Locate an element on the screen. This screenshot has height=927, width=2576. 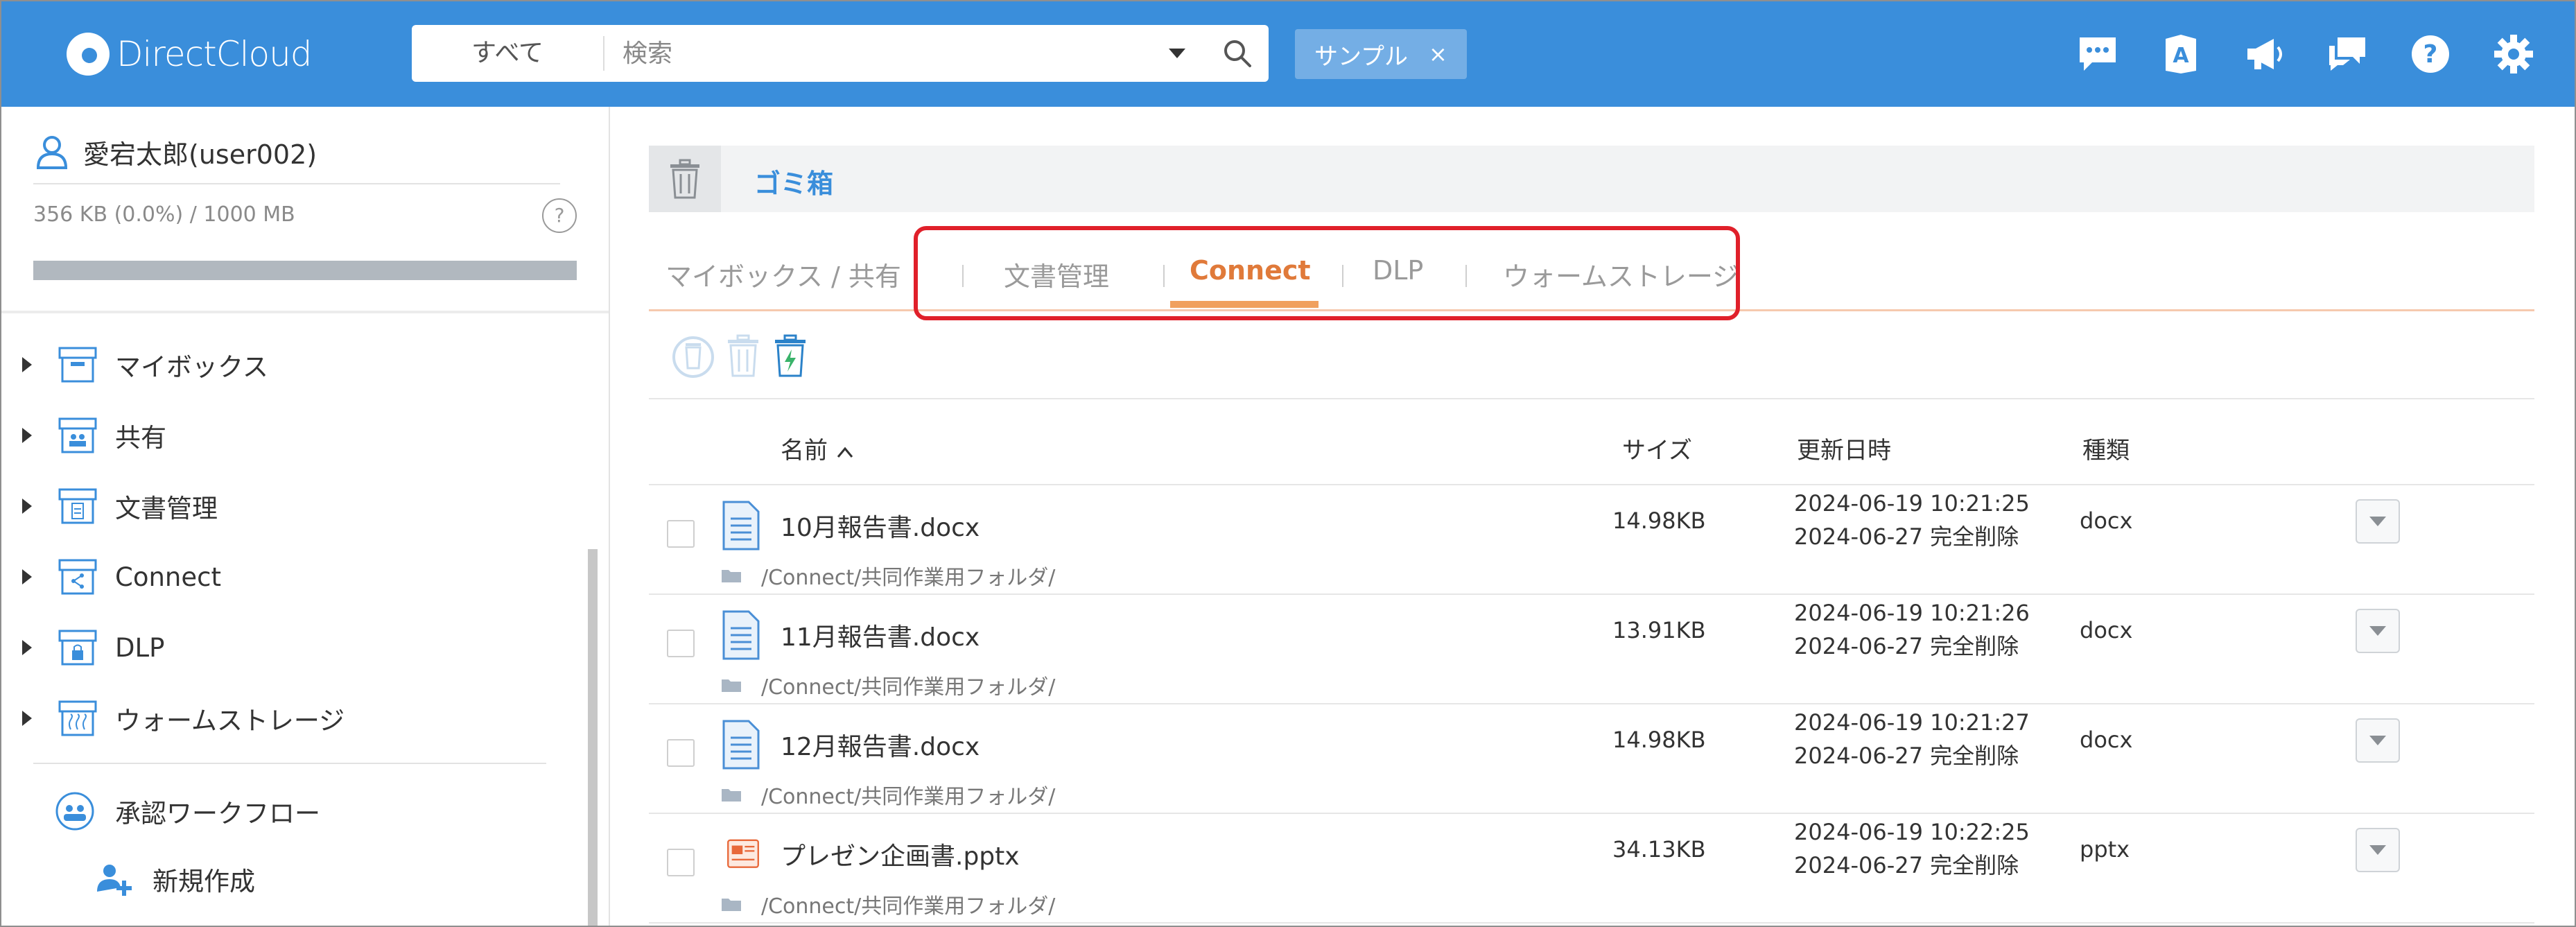
powerpoint-icon is located at coordinates (743, 853).